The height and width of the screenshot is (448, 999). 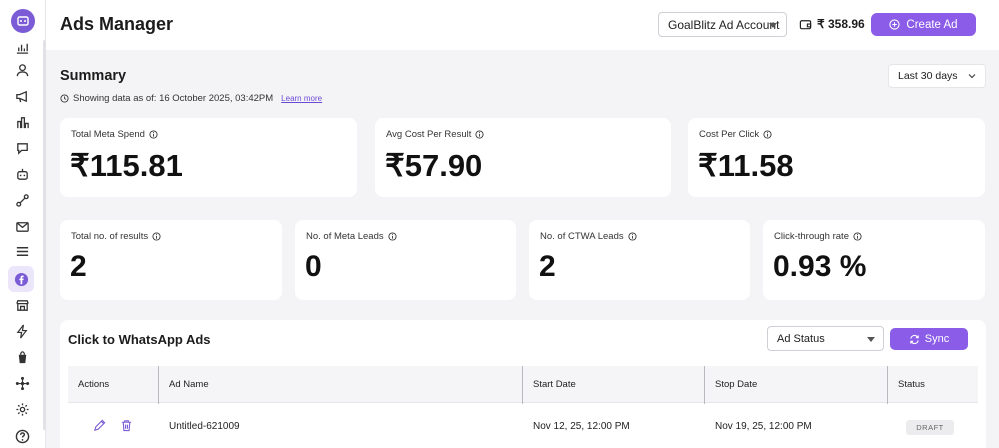 What do you see at coordinates (613, 384) in the screenshot?
I see `column-header-start-date: Start Date` at bounding box center [613, 384].